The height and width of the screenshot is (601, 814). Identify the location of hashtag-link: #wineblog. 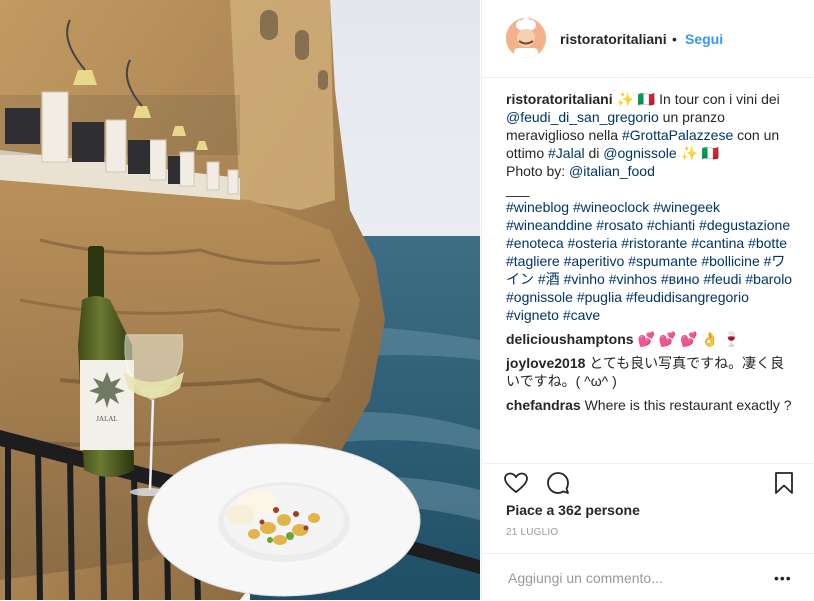
(537, 207).